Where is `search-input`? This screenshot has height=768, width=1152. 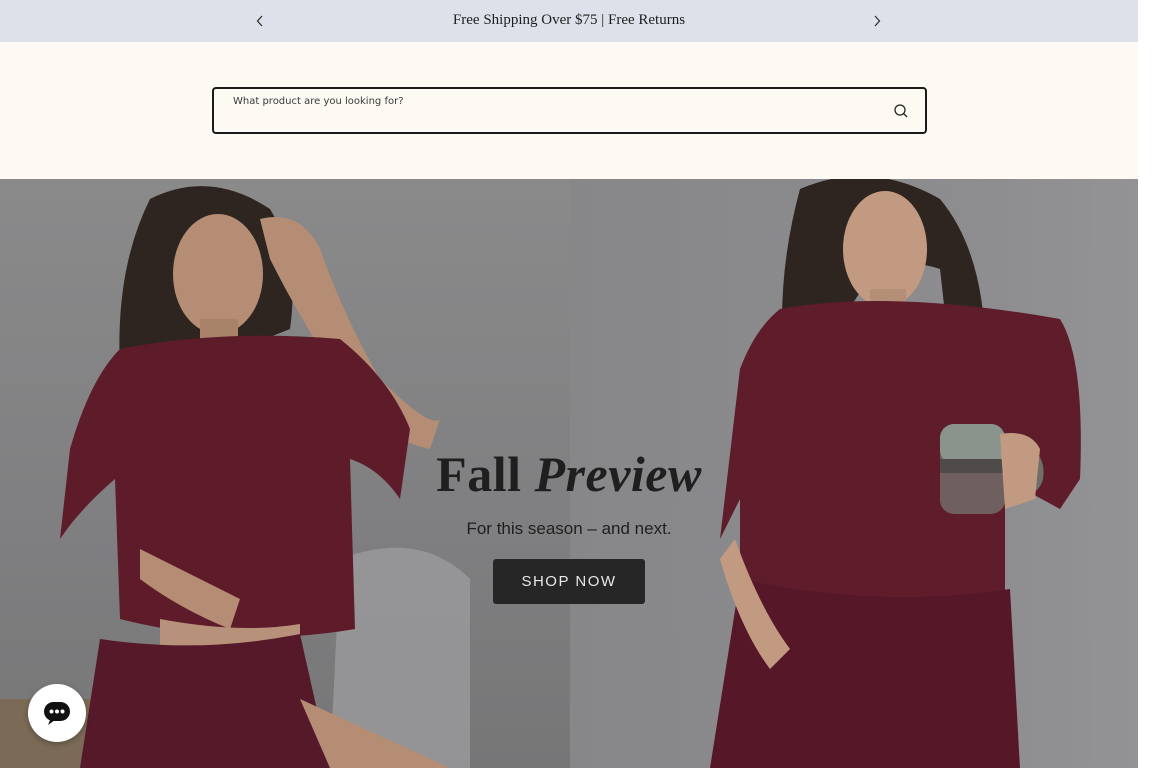
search-input is located at coordinates (544, 110).